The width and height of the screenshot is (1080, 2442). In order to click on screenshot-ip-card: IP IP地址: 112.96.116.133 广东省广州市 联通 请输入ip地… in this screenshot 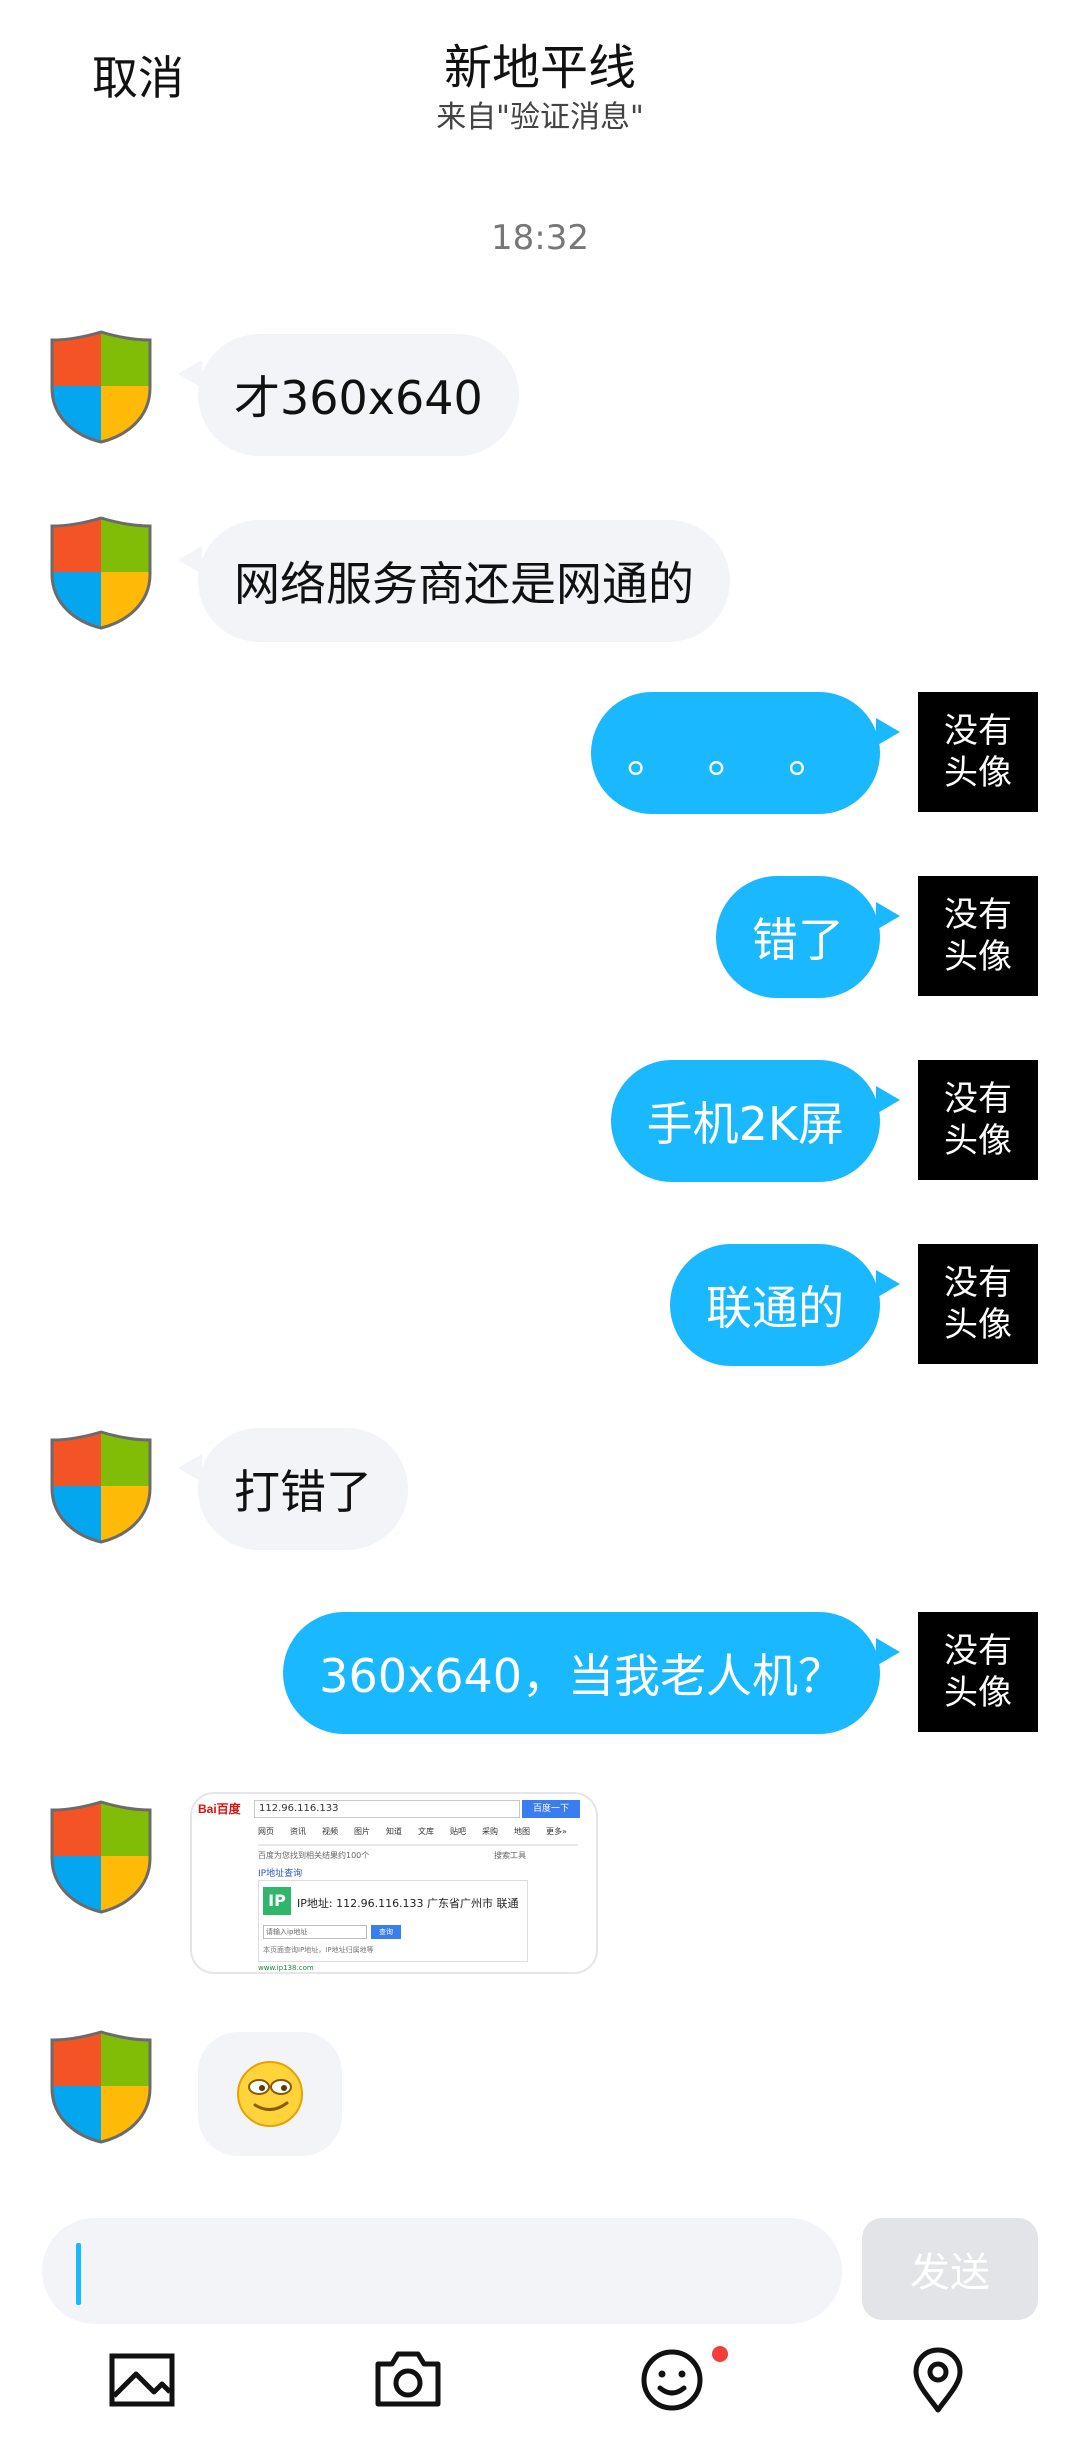, I will do `click(393, 1921)`.